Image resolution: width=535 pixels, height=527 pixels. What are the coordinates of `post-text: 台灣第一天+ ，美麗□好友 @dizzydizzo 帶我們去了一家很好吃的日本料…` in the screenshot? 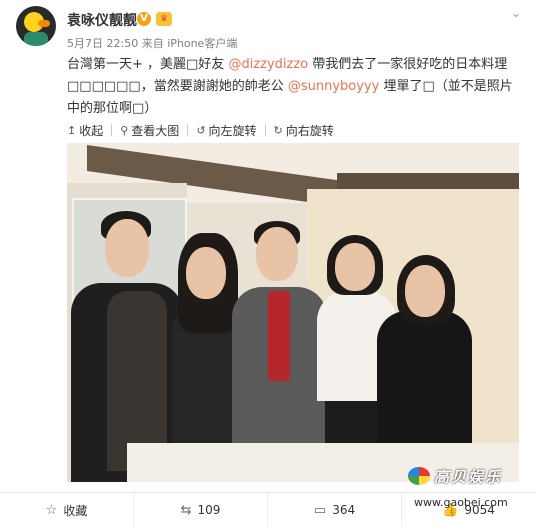 It's located at (293, 87).